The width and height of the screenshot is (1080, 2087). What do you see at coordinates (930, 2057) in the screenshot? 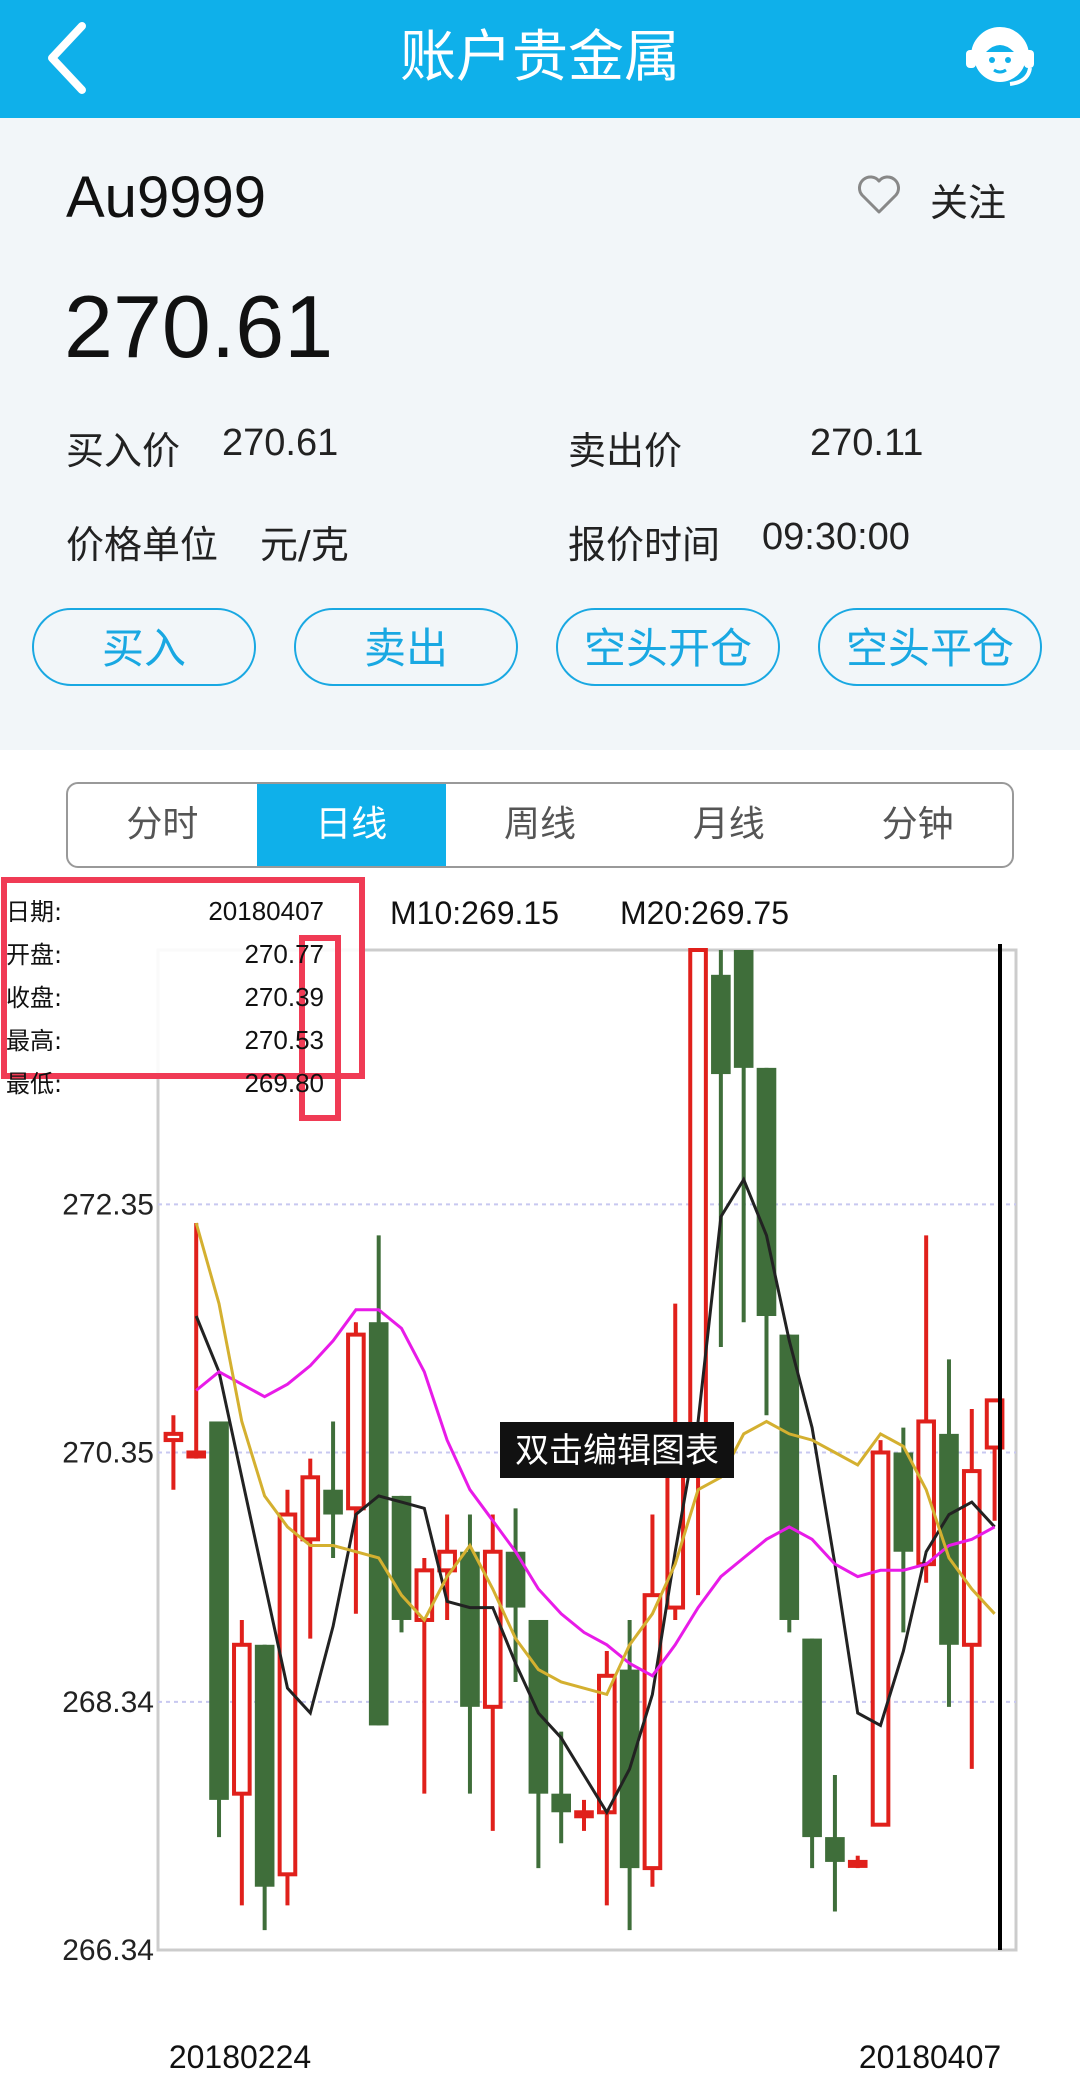
I see `x-end-label: 20180407` at bounding box center [930, 2057].